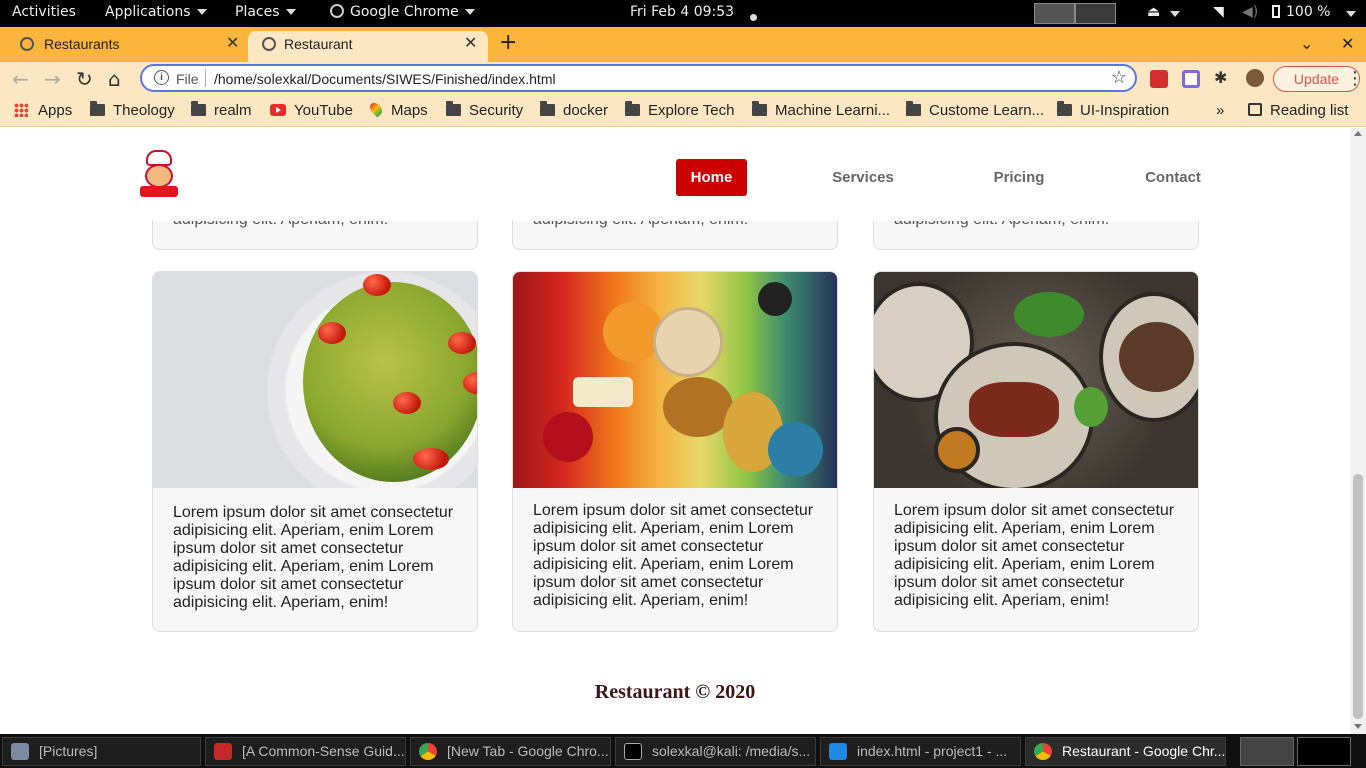 The image size is (1366, 768). Describe the element at coordinates (27, 44) in the screenshot. I see `globe-icon` at that location.